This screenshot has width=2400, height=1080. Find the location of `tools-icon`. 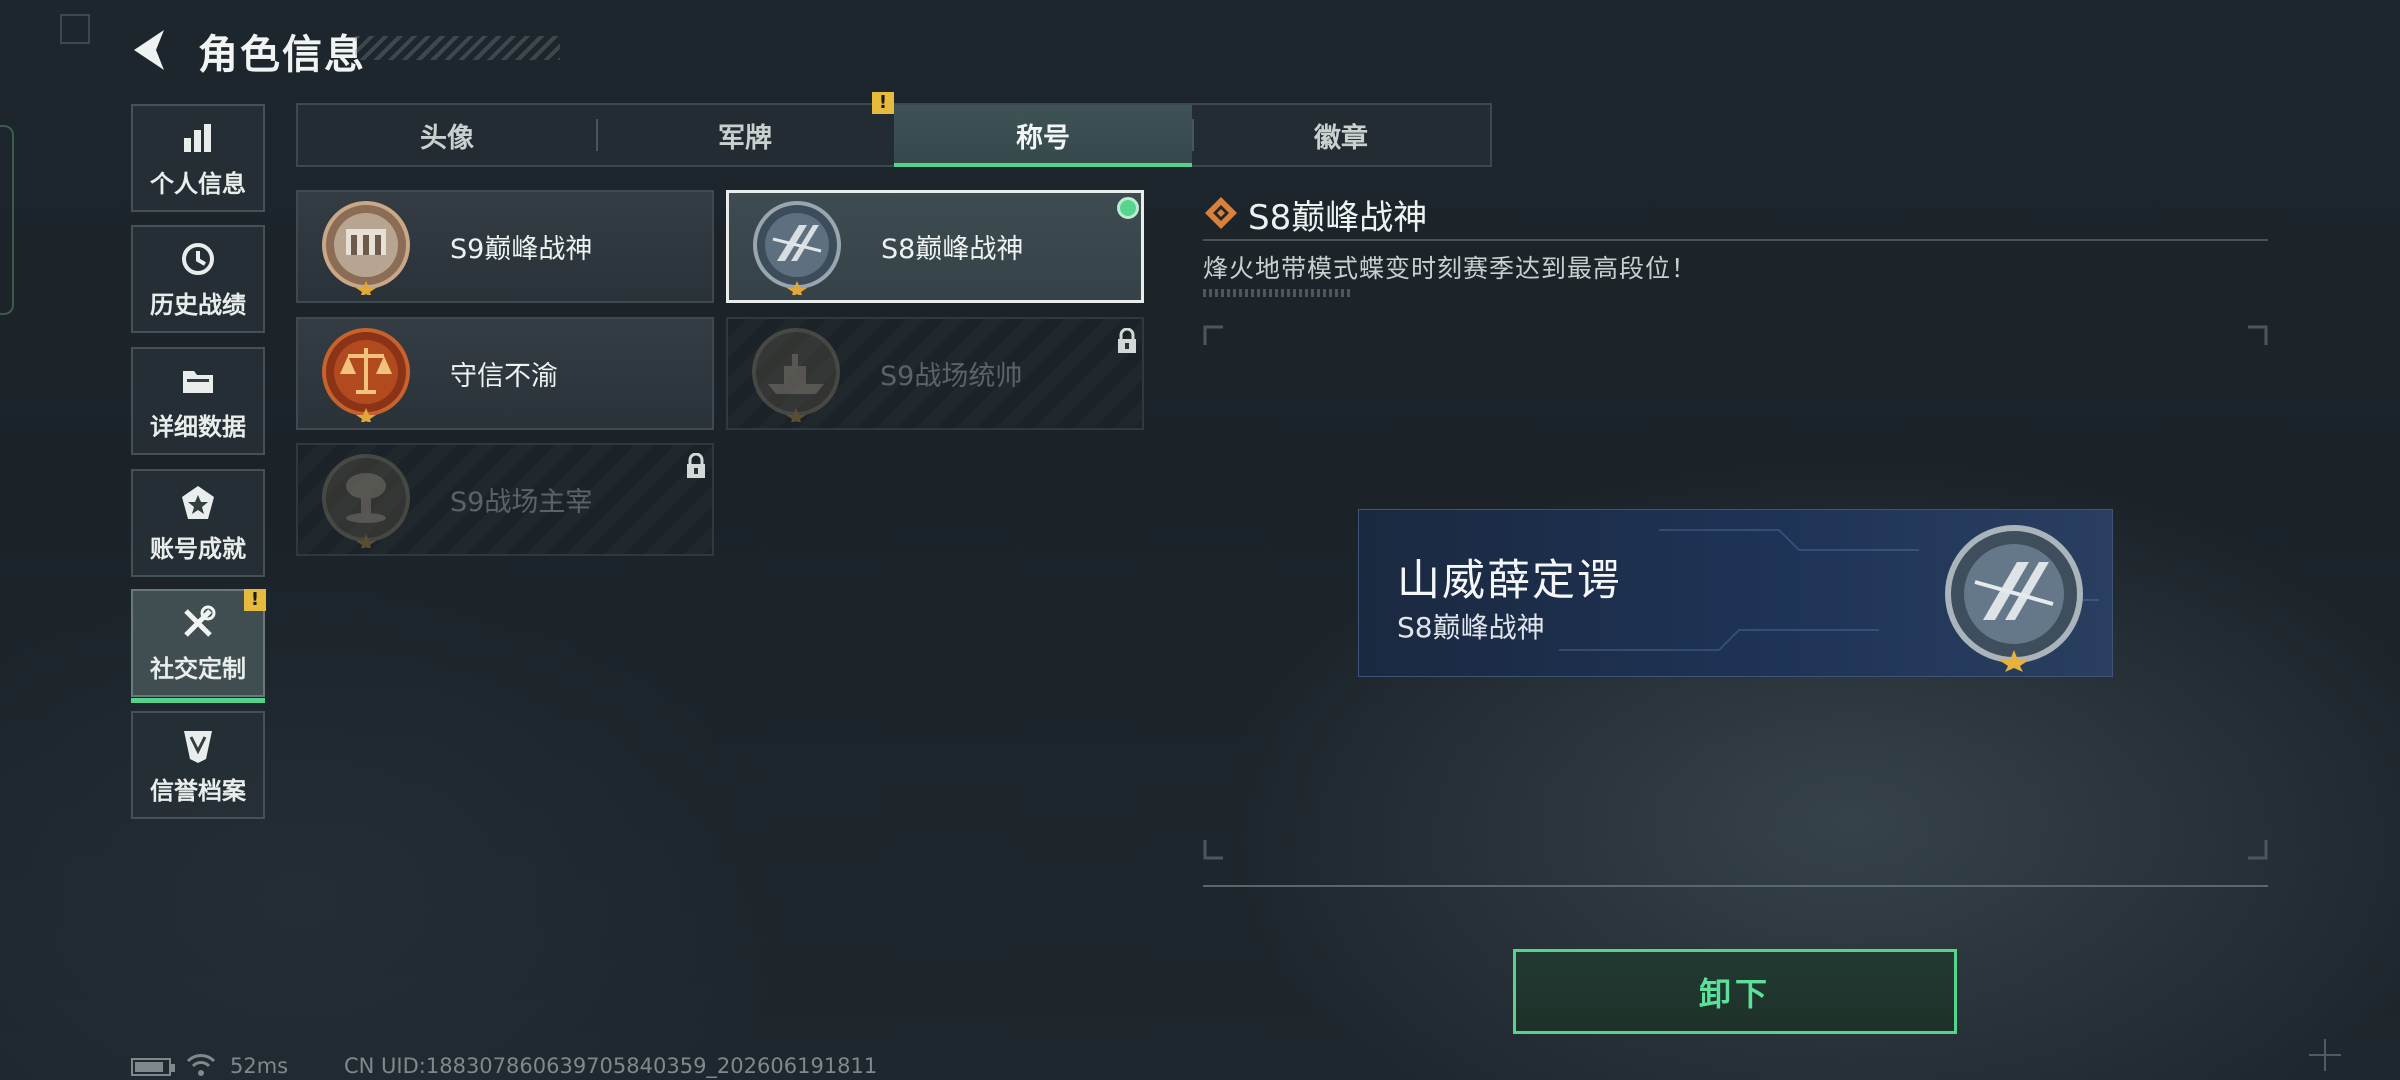

tools-icon is located at coordinates (200, 621).